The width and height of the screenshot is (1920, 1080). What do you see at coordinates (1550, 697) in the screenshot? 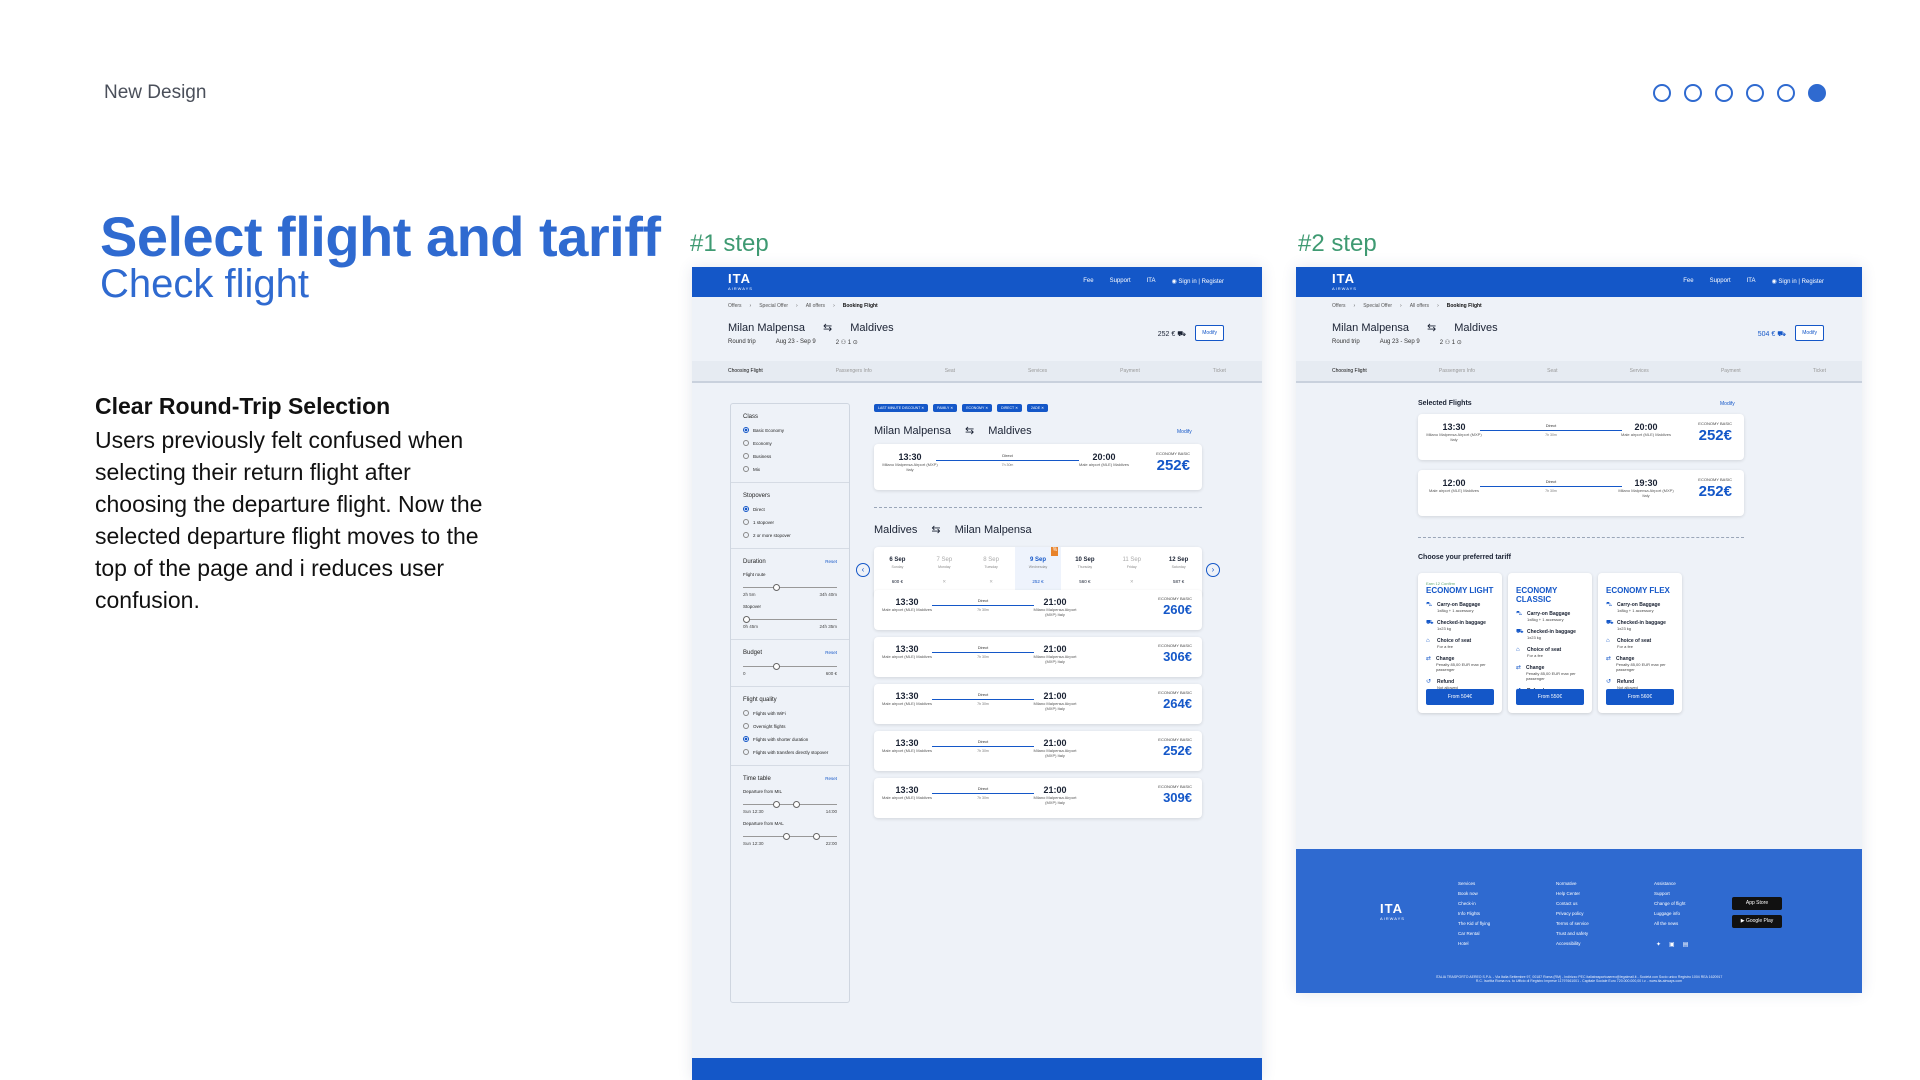
I see `tariff-select-button: From 550€` at bounding box center [1550, 697].